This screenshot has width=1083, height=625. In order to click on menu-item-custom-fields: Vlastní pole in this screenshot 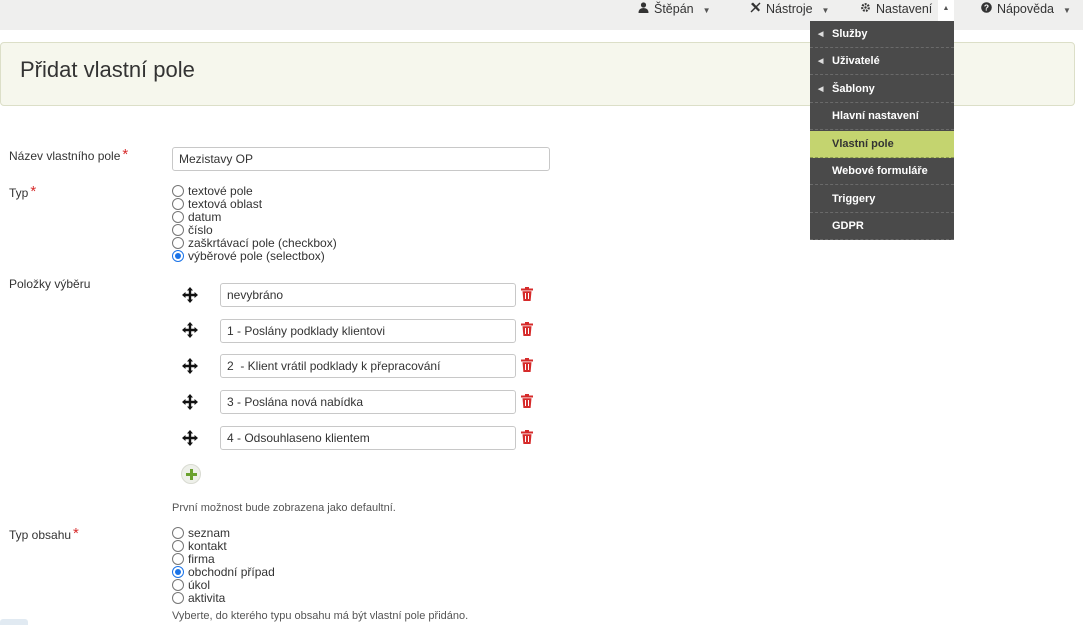, I will do `click(882, 144)`.